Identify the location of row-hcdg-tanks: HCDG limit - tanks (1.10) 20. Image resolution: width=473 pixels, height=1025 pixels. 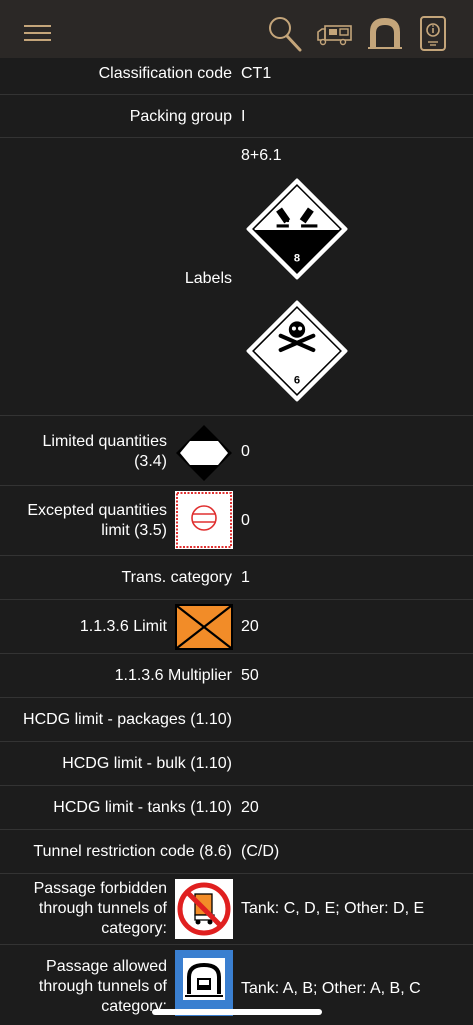
(236, 808).